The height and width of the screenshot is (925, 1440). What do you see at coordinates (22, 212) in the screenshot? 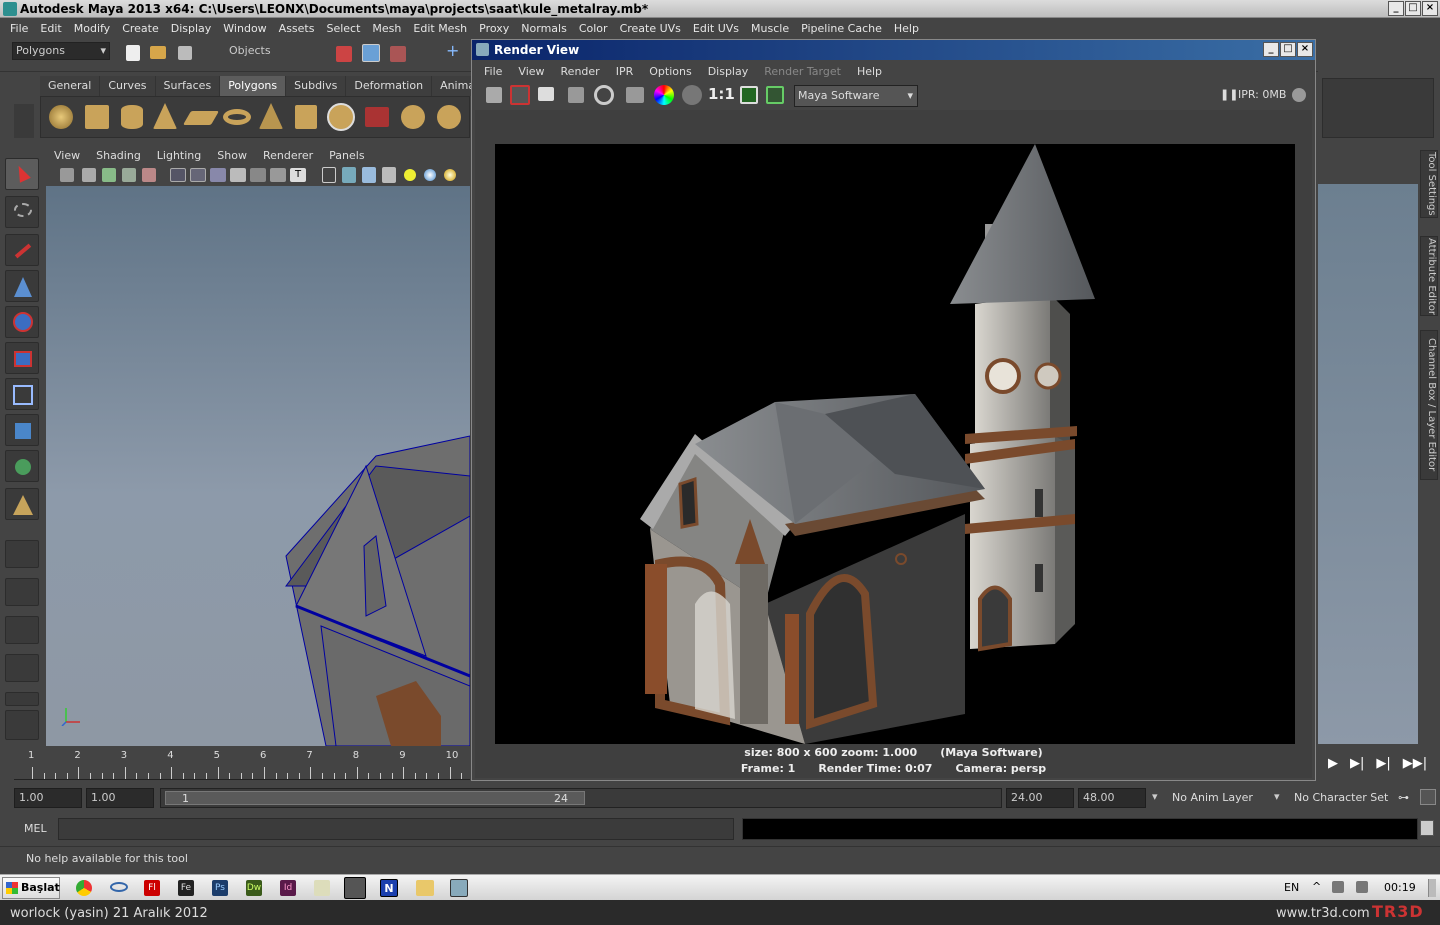
I see `lasso-tool-icon` at bounding box center [22, 212].